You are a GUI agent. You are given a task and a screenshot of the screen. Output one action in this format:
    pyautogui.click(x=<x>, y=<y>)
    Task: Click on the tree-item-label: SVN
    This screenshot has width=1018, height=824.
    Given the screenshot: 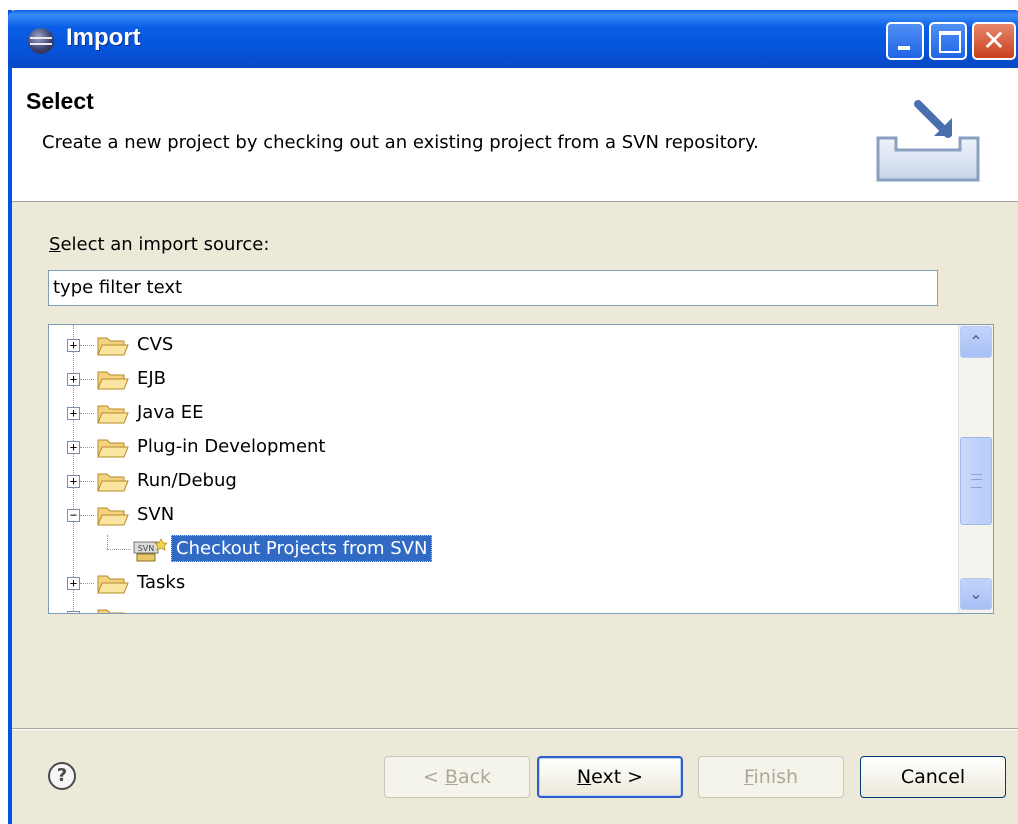 What is the action you would take?
    pyautogui.click(x=156, y=514)
    